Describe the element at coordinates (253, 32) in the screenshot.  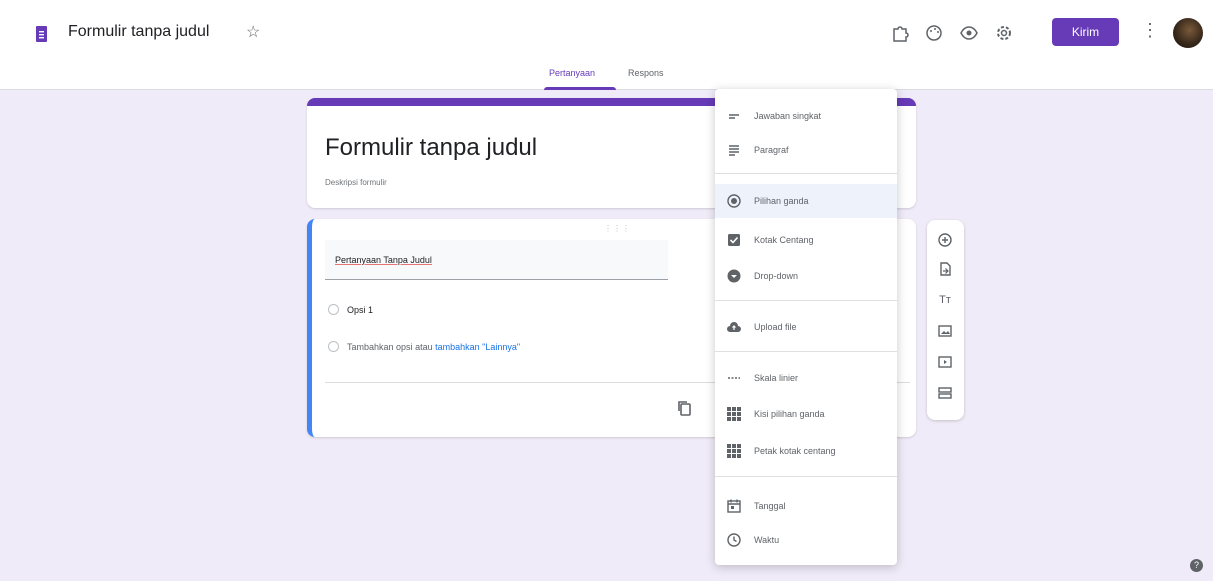
I see `star-icon: ☆` at that location.